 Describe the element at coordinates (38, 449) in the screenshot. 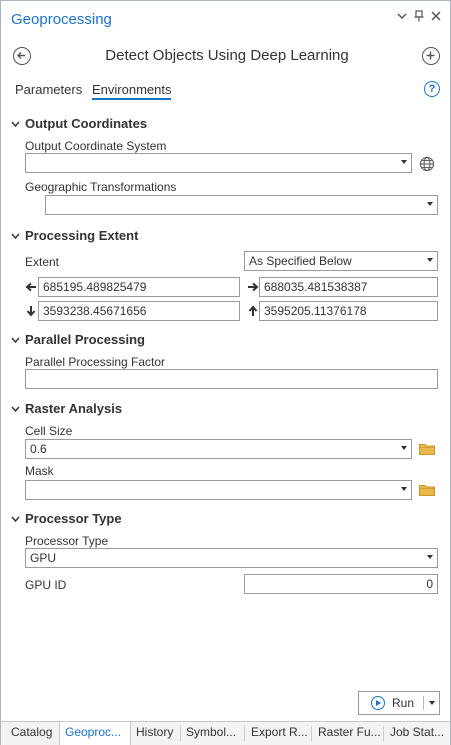

I see `select-value: 0.6` at that location.